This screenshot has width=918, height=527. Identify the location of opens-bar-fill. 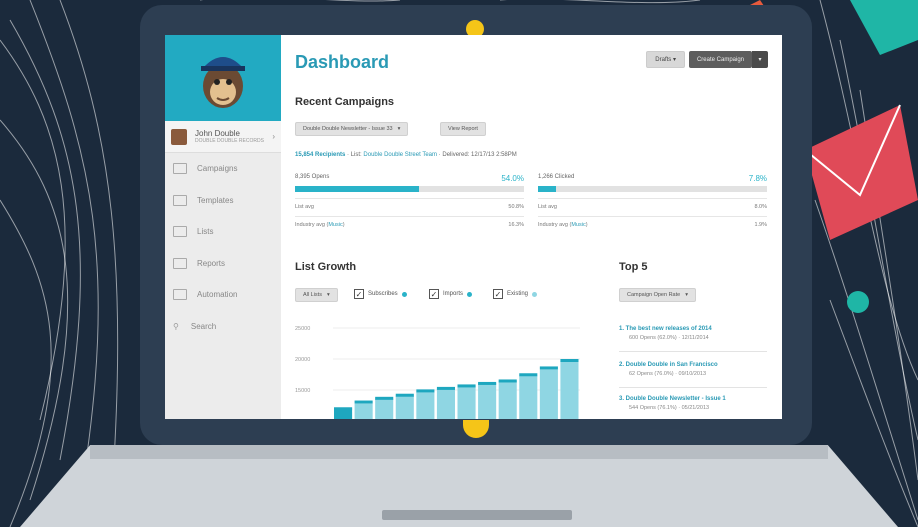
(357, 189).